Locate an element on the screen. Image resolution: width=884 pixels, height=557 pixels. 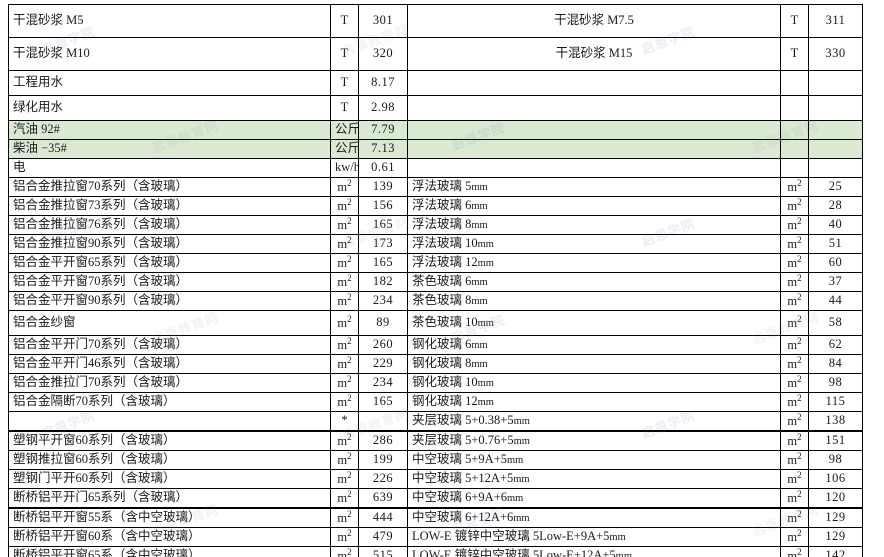
material-price-right: 37 is located at coordinates (835, 282).